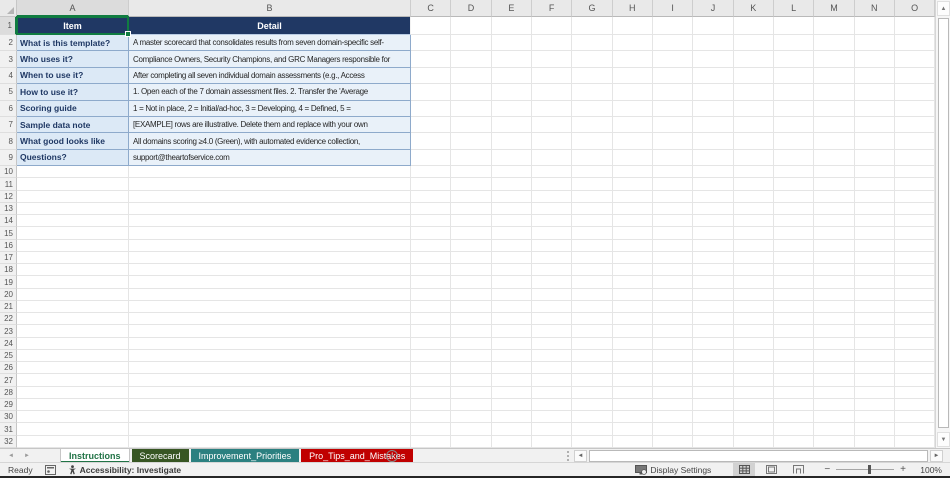 This screenshot has width=950, height=478. Describe the element at coordinates (73, 294) in the screenshot. I see `cell-A20` at that location.